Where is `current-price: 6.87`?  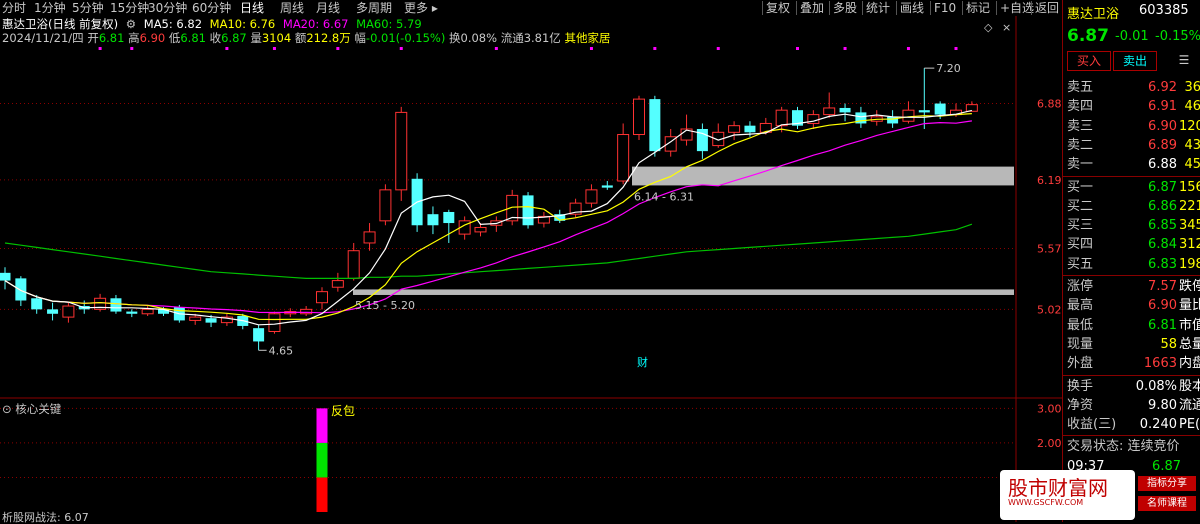 current-price: 6.87 is located at coordinates (1088, 36).